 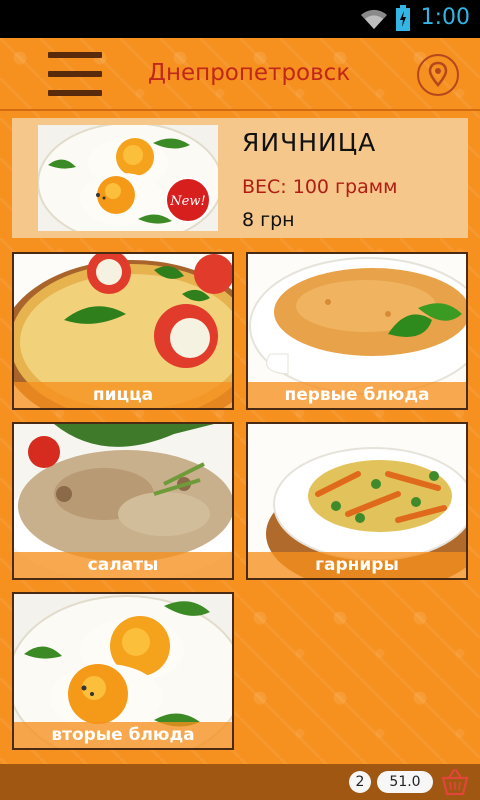 What do you see at coordinates (357, 565) in the screenshot?
I see `category-label: гарниры` at bounding box center [357, 565].